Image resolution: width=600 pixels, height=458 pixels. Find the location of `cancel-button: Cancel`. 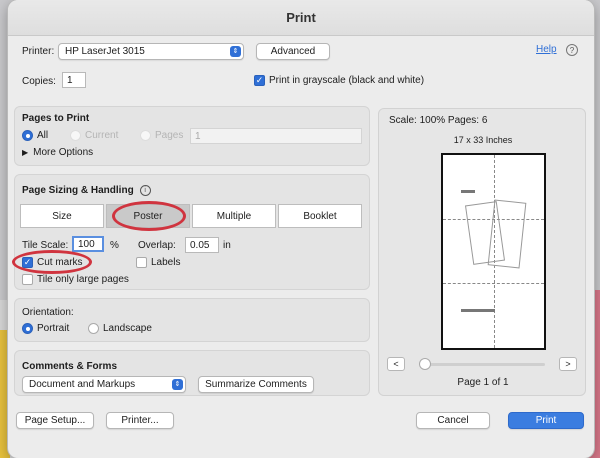

cancel-button: Cancel is located at coordinates (453, 420).